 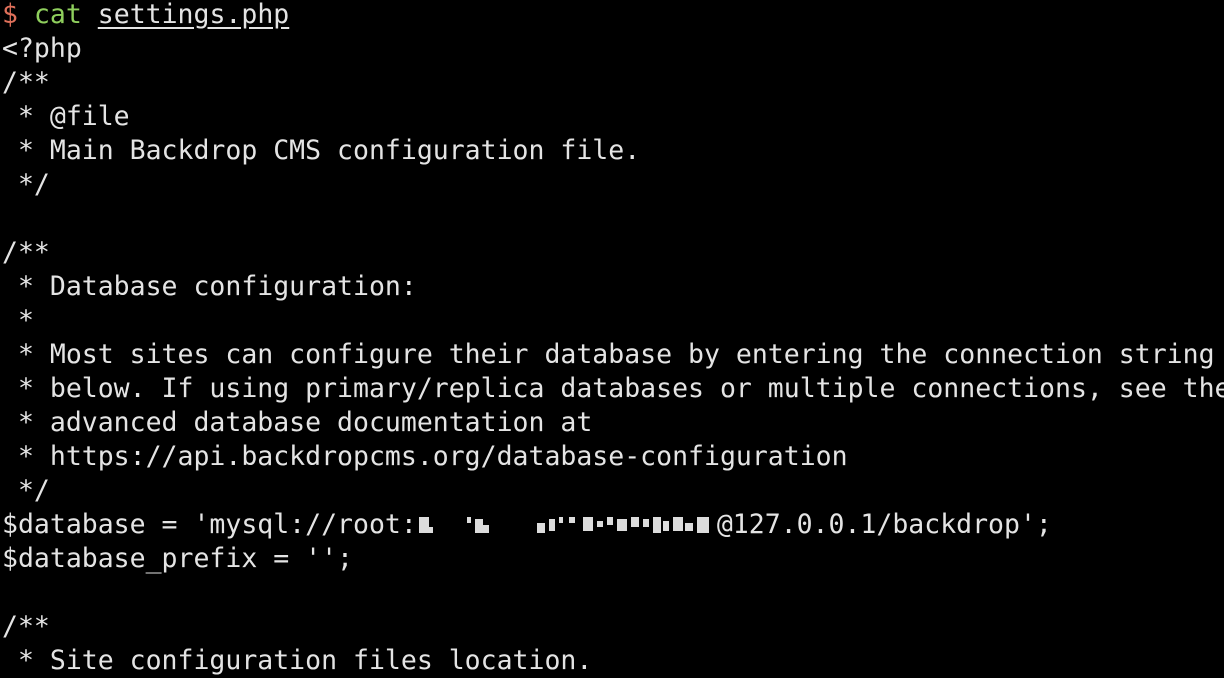 What do you see at coordinates (209, 286) in the screenshot?
I see `output-line: * Database configuration:` at bounding box center [209, 286].